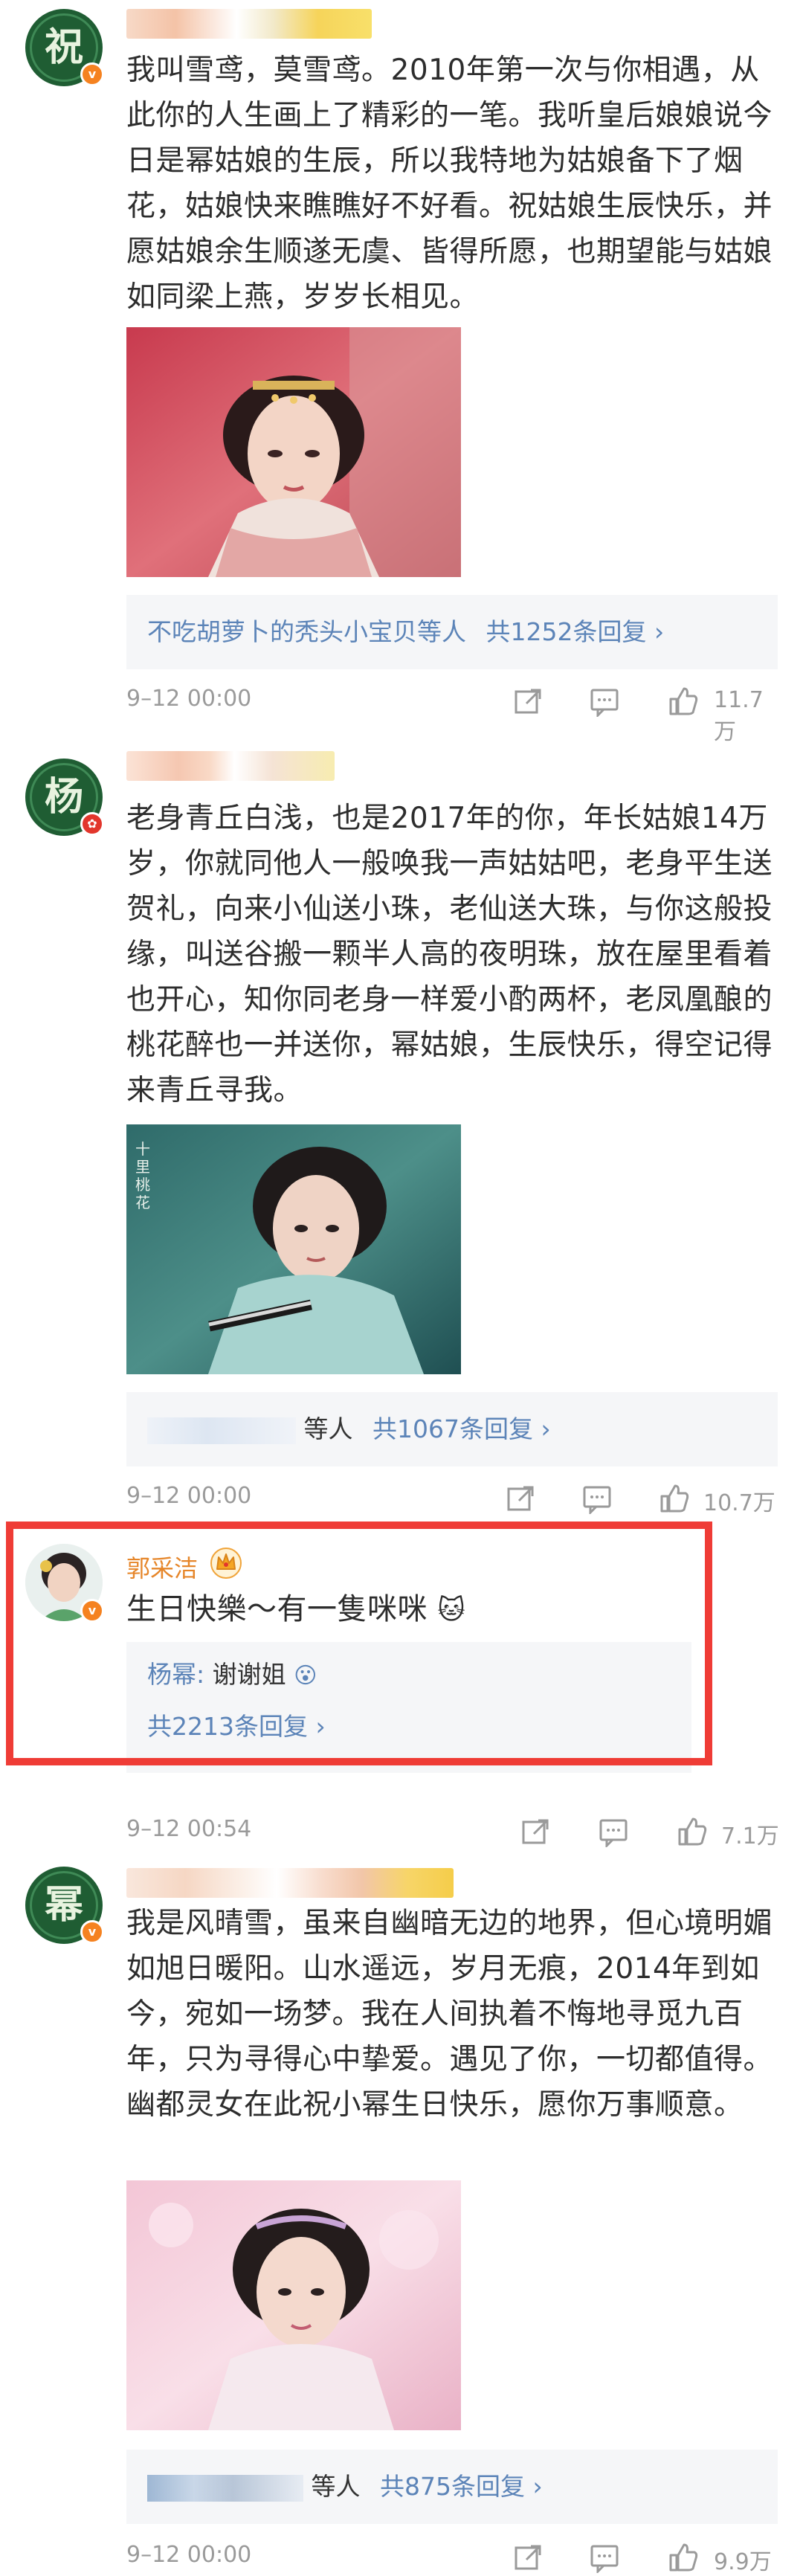  What do you see at coordinates (142, 1202) in the screenshot?
I see `svg-text: 花` at bounding box center [142, 1202].